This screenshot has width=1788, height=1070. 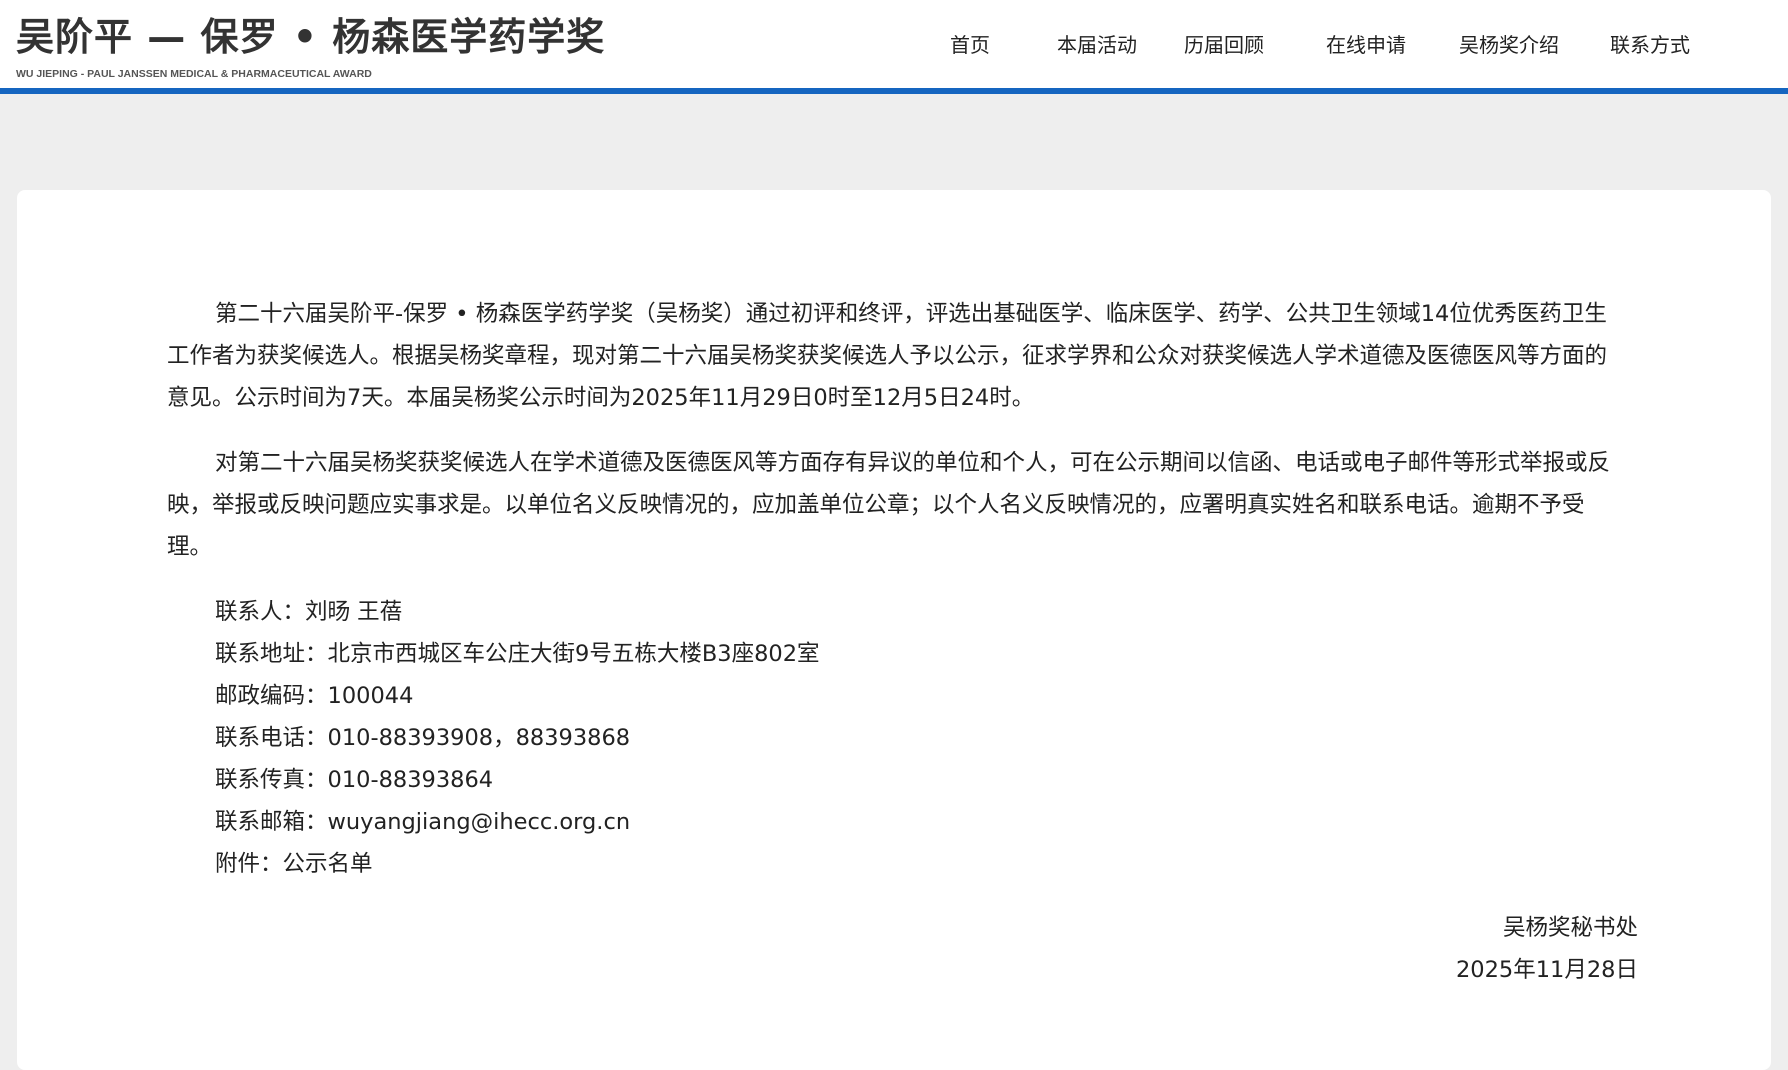 I want to click on signature-org: 吴杨奖秘书处, so click(x=1570, y=928).